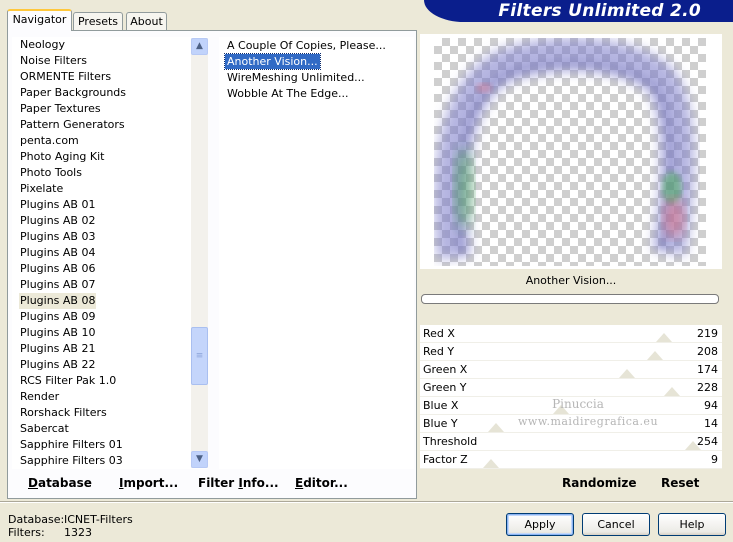 The width and height of the screenshot is (733, 542). I want to click on database-button: Database, so click(60, 483).